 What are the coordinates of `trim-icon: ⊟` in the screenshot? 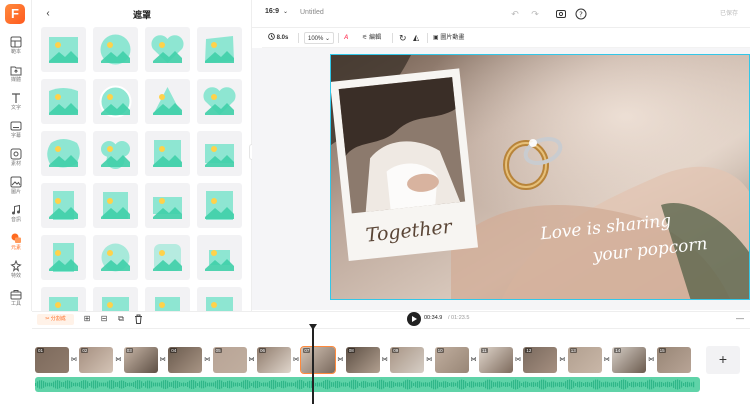 It's located at (104, 319).